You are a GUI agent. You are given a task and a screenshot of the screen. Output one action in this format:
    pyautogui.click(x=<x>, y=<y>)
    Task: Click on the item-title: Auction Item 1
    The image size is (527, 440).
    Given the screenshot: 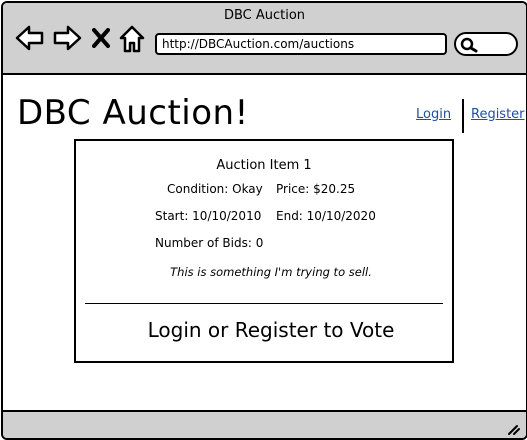 What is the action you would take?
    pyautogui.click(x=264, y=165)
    